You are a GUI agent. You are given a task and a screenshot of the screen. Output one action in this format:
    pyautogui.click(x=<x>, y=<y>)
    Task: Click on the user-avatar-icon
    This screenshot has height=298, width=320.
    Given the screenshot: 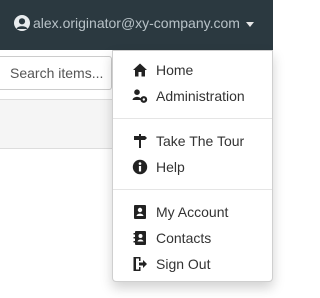 What is the action you would take?
    pyautogui.click(x=22, y=23)
    